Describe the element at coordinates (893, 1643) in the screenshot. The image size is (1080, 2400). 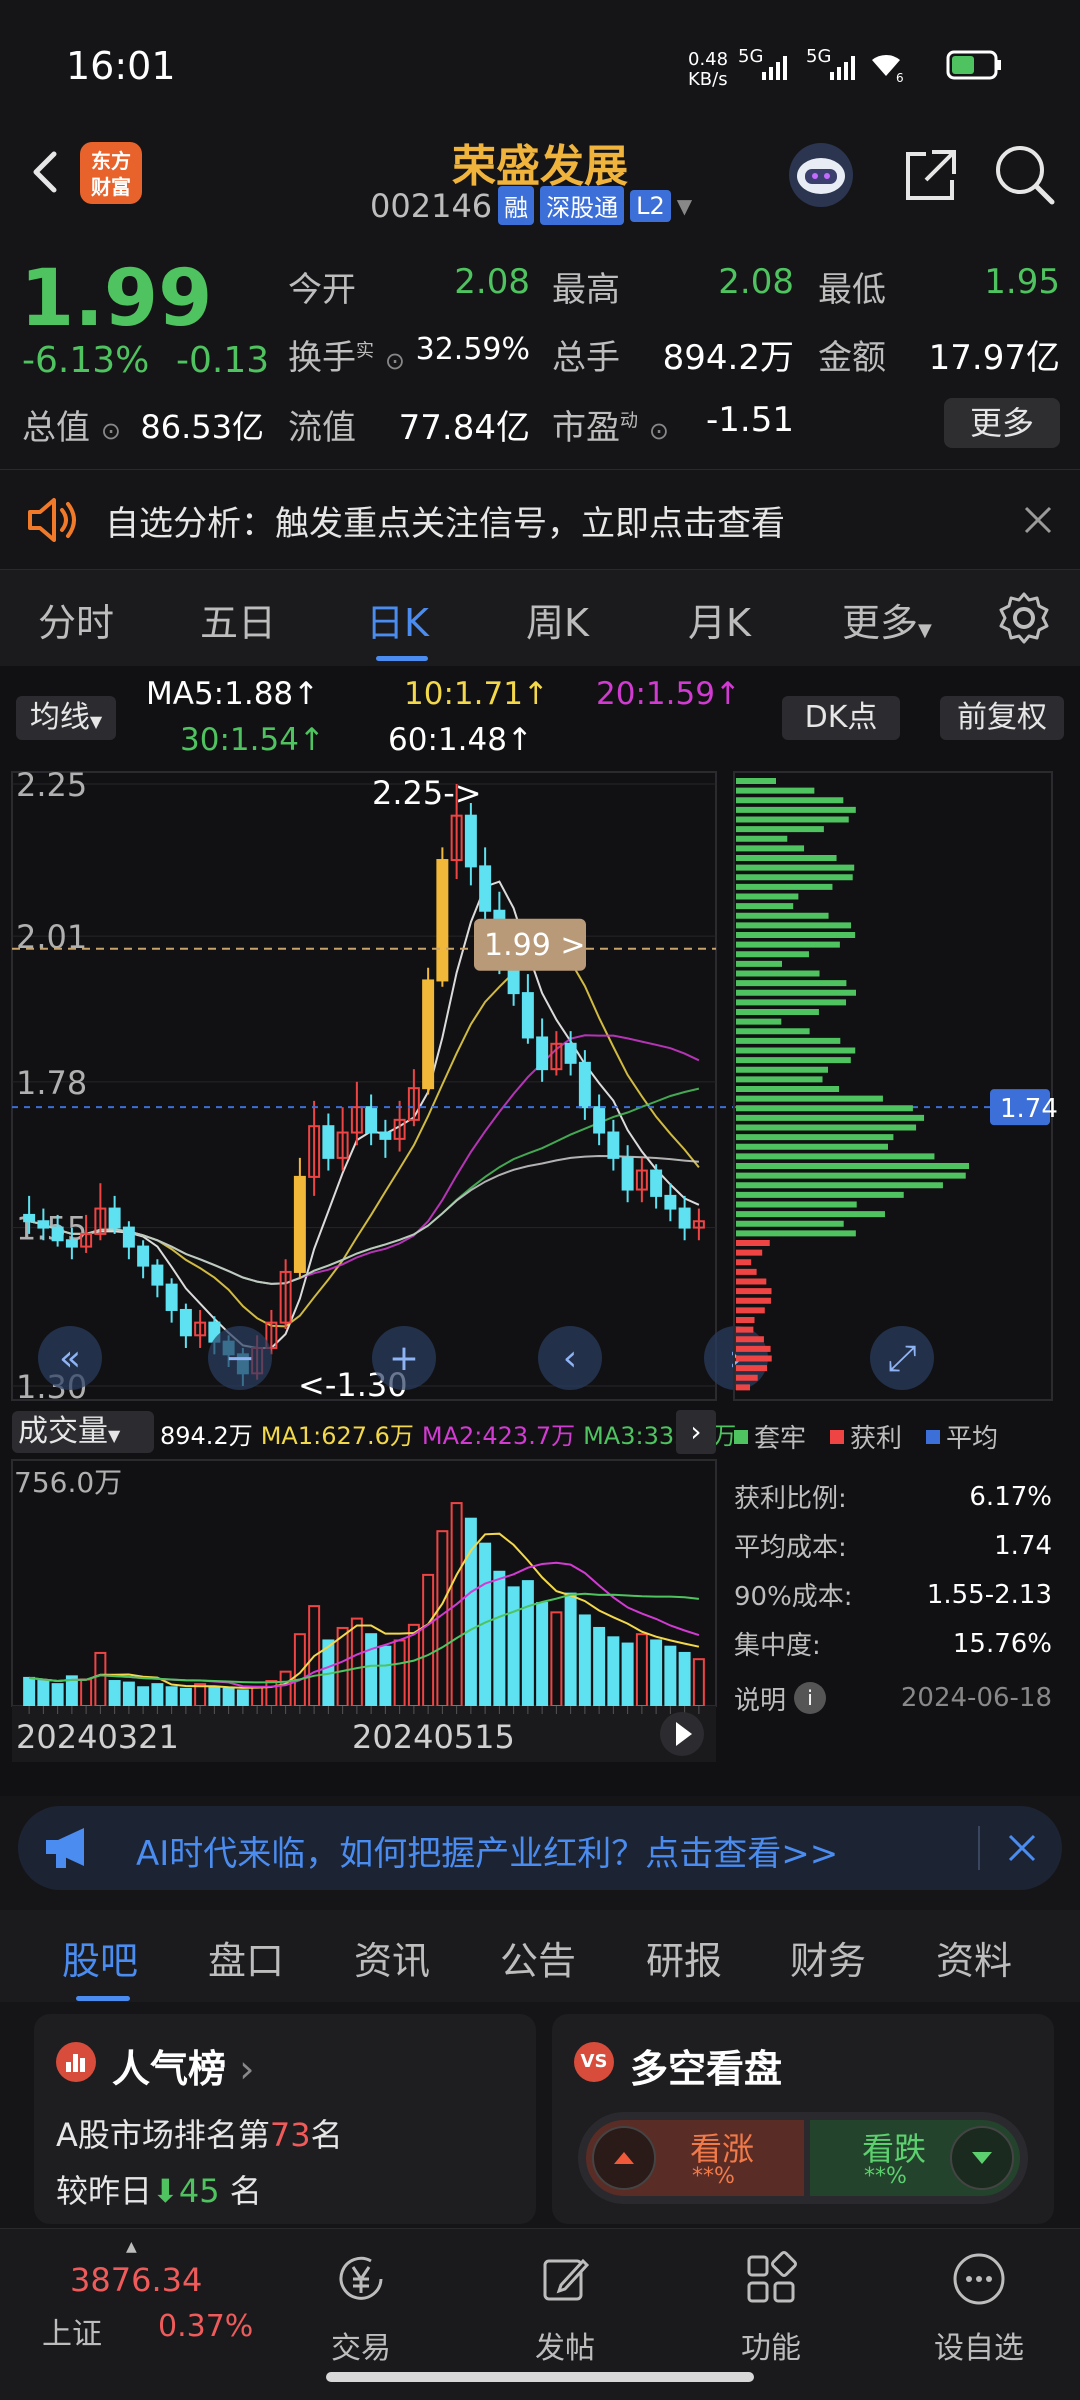
I see `stat-row: 集中度: 15.76%` at that location.